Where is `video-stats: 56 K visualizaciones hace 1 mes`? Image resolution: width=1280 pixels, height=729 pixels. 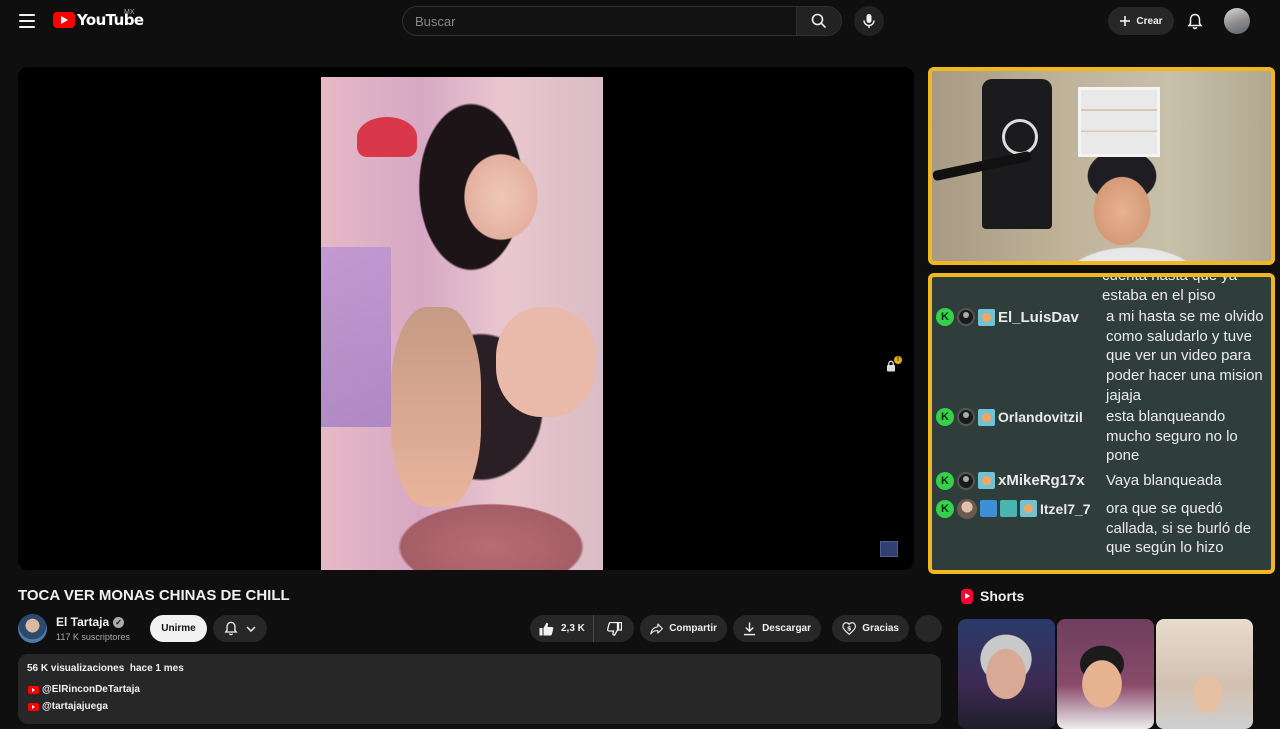 video-stats: 56 K visualizaciones hace 1 mes is located at coordinates (105, 668).